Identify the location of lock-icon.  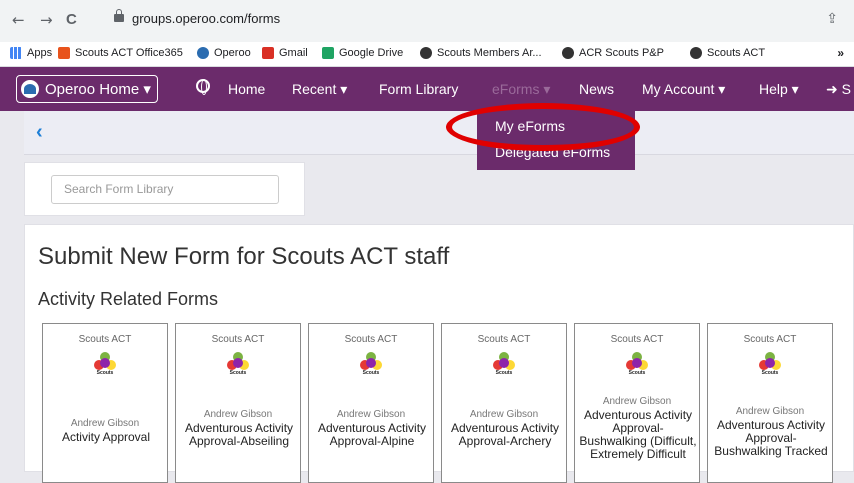
(119, 15).